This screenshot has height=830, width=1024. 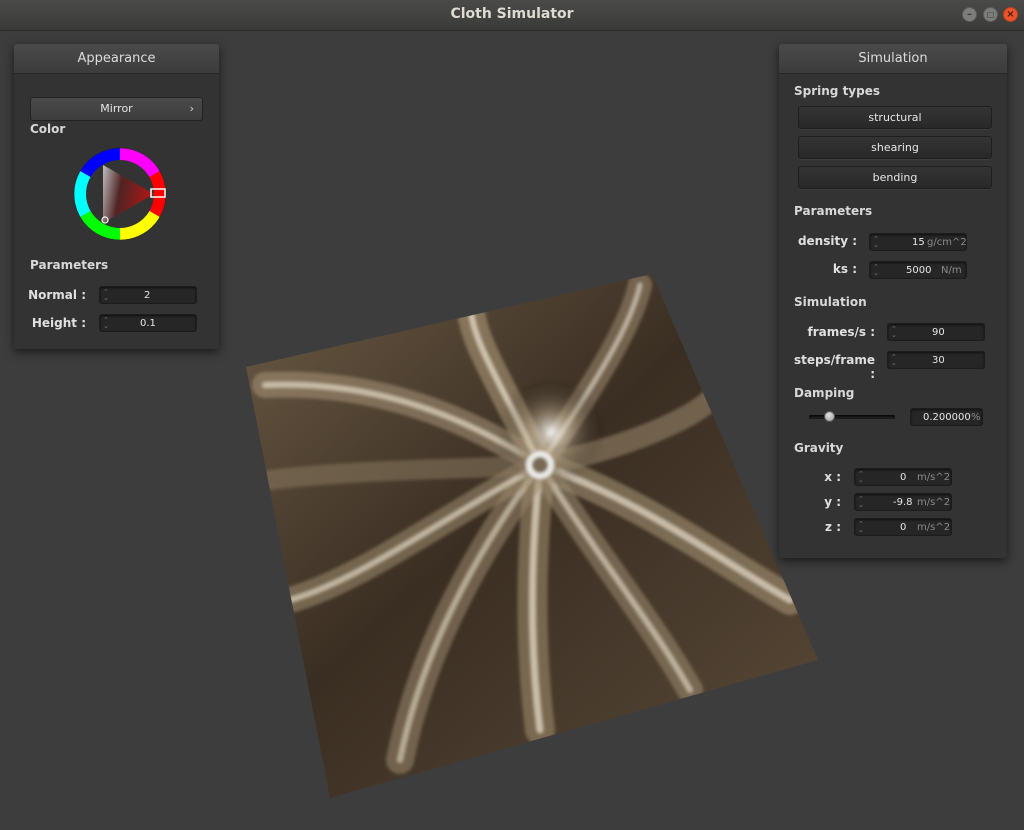 I want to click on appearance-panel-title: Appearance, so click(x=116, y=59).